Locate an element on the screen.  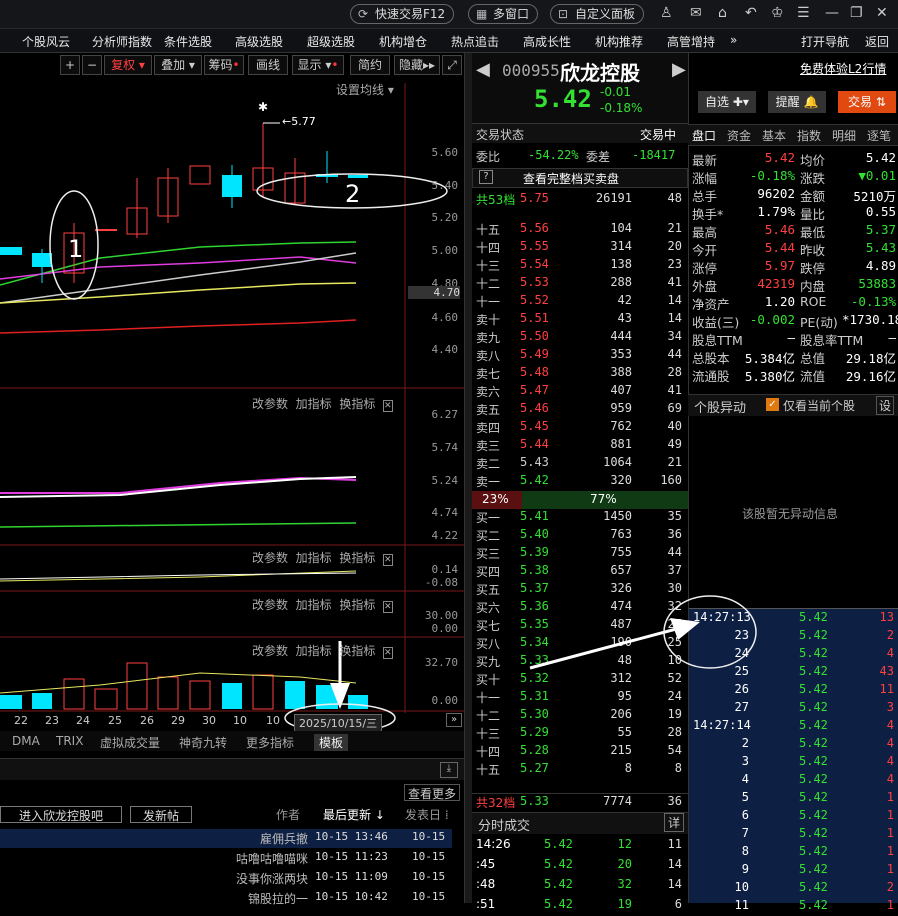
tab-nine: 神奇九转 is located at coordinates (203, 742).